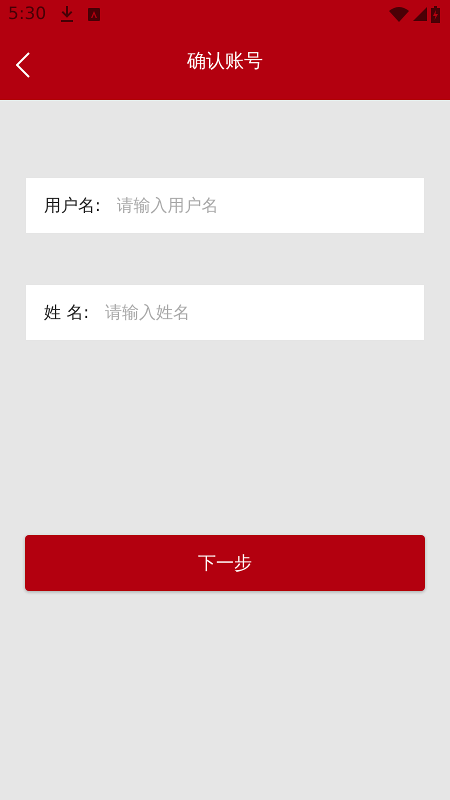 This screenshot has height=800, width=450. I want to click on form-field: 用户名: 请输入用户名, so click(225, 205).